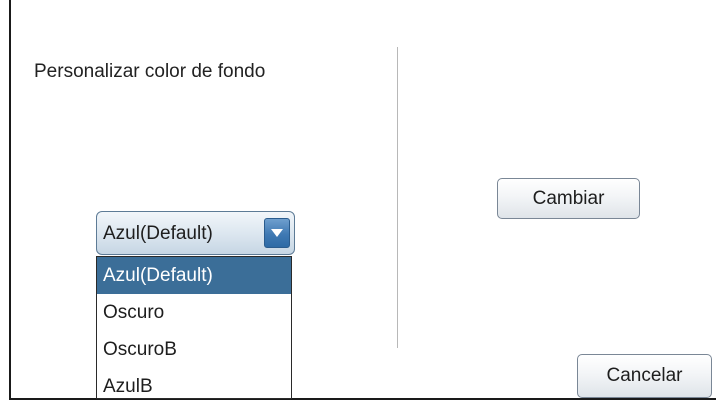  What do you see at coordinates (194, 275) in the screenshot?
I see `dropdown-option-azul-default: Azul(Default)` at bounding box center [194, 275].